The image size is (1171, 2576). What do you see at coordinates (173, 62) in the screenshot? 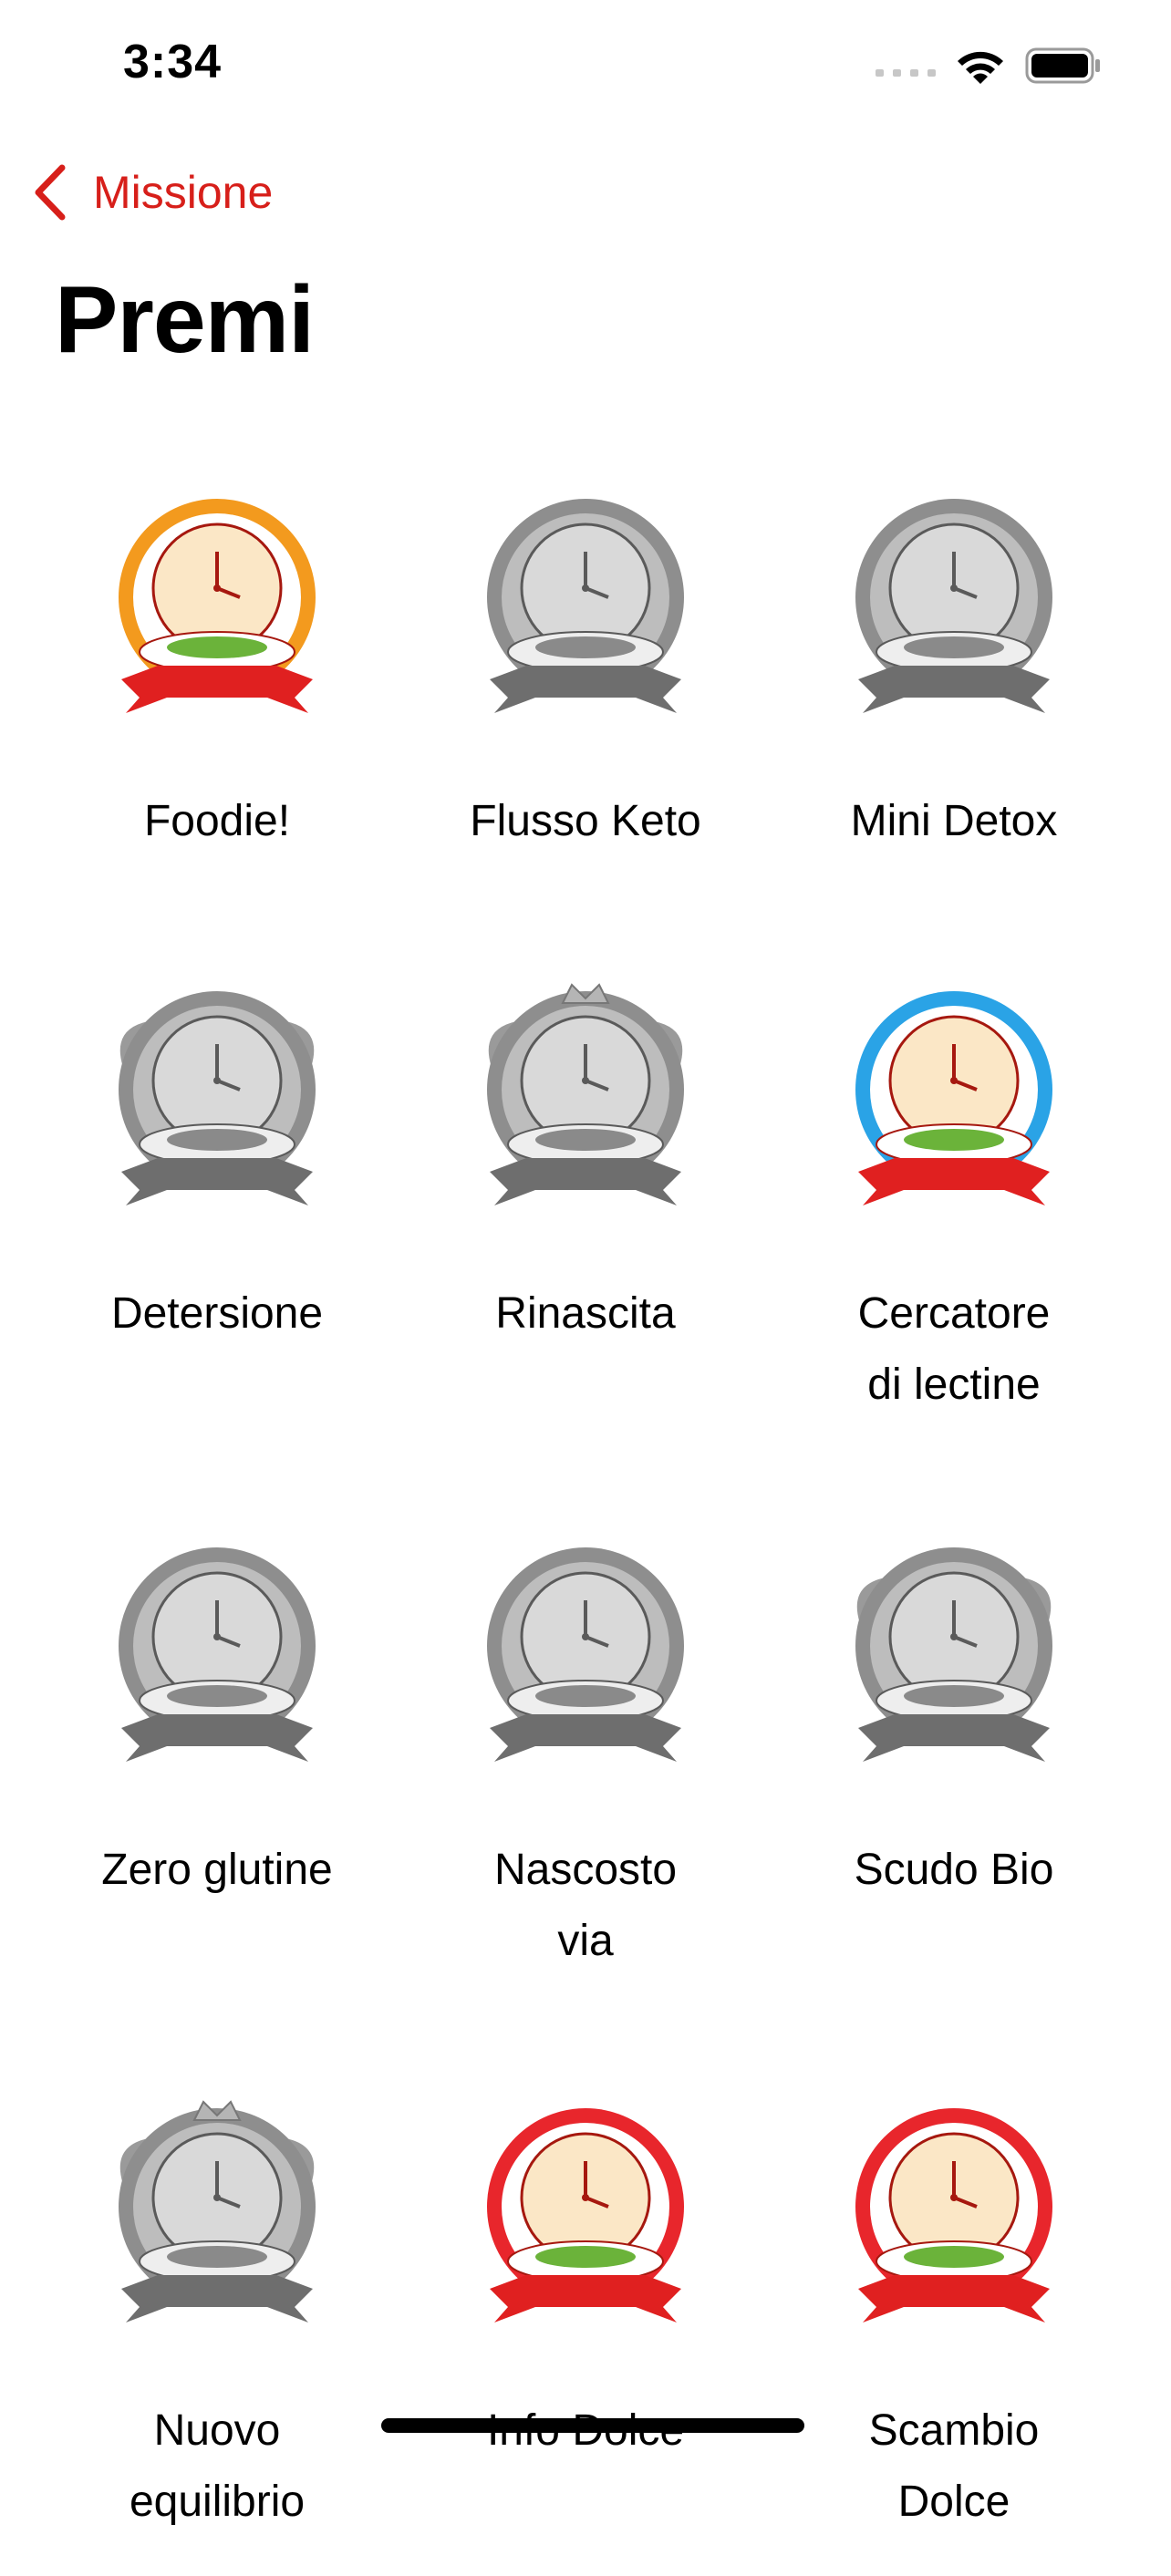
I see `status-time: 3:34` at bounding box center [173, 62].